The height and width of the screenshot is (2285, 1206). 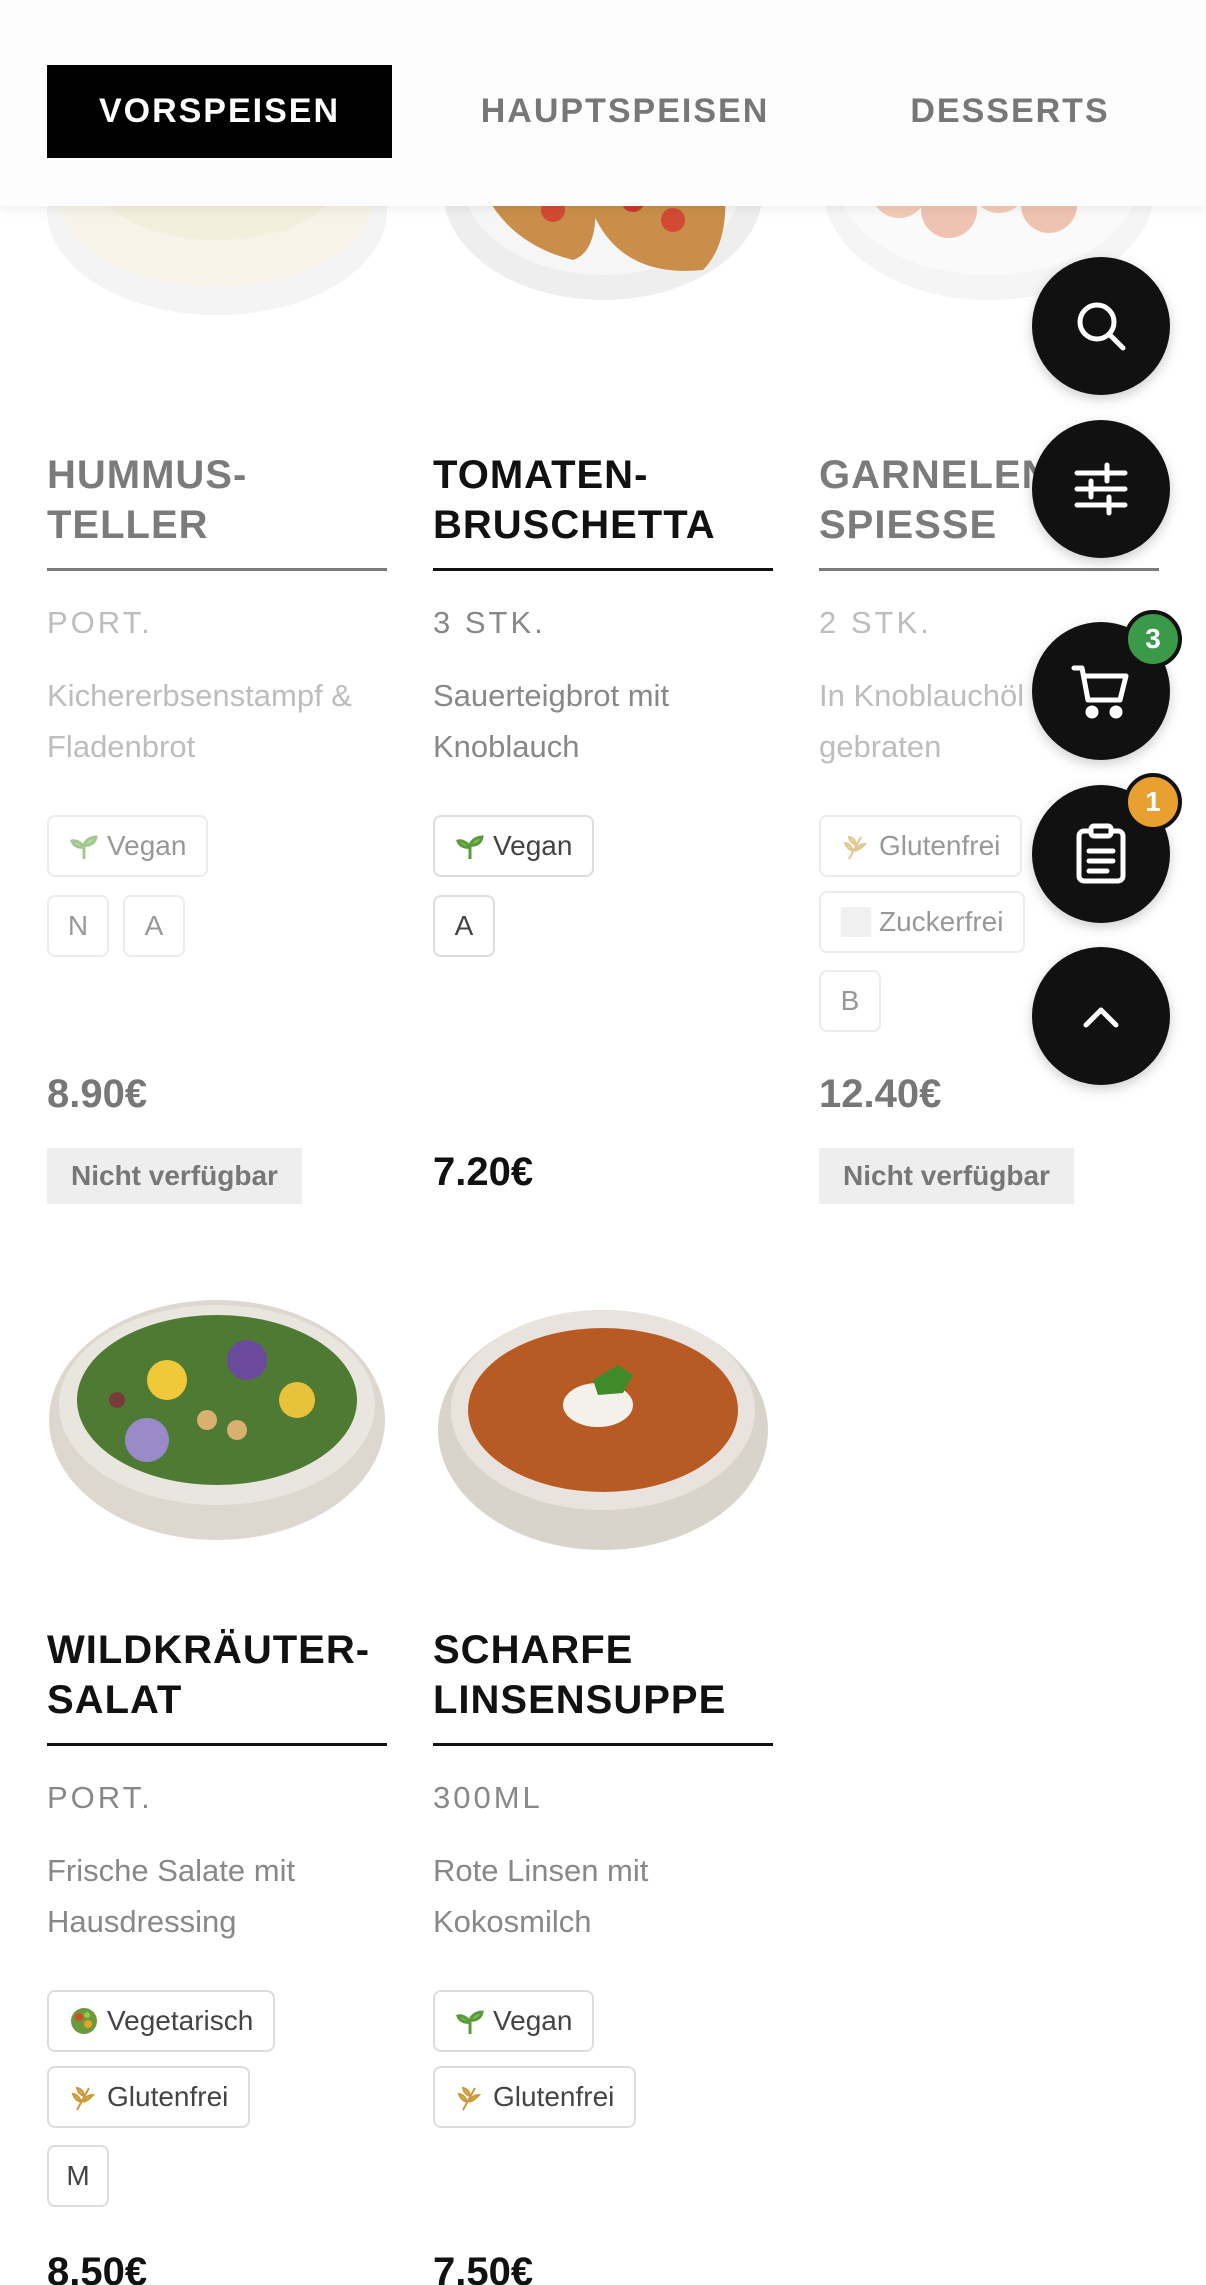 I want to click on item-price: 7.50€, so click(x=483, y=2267).